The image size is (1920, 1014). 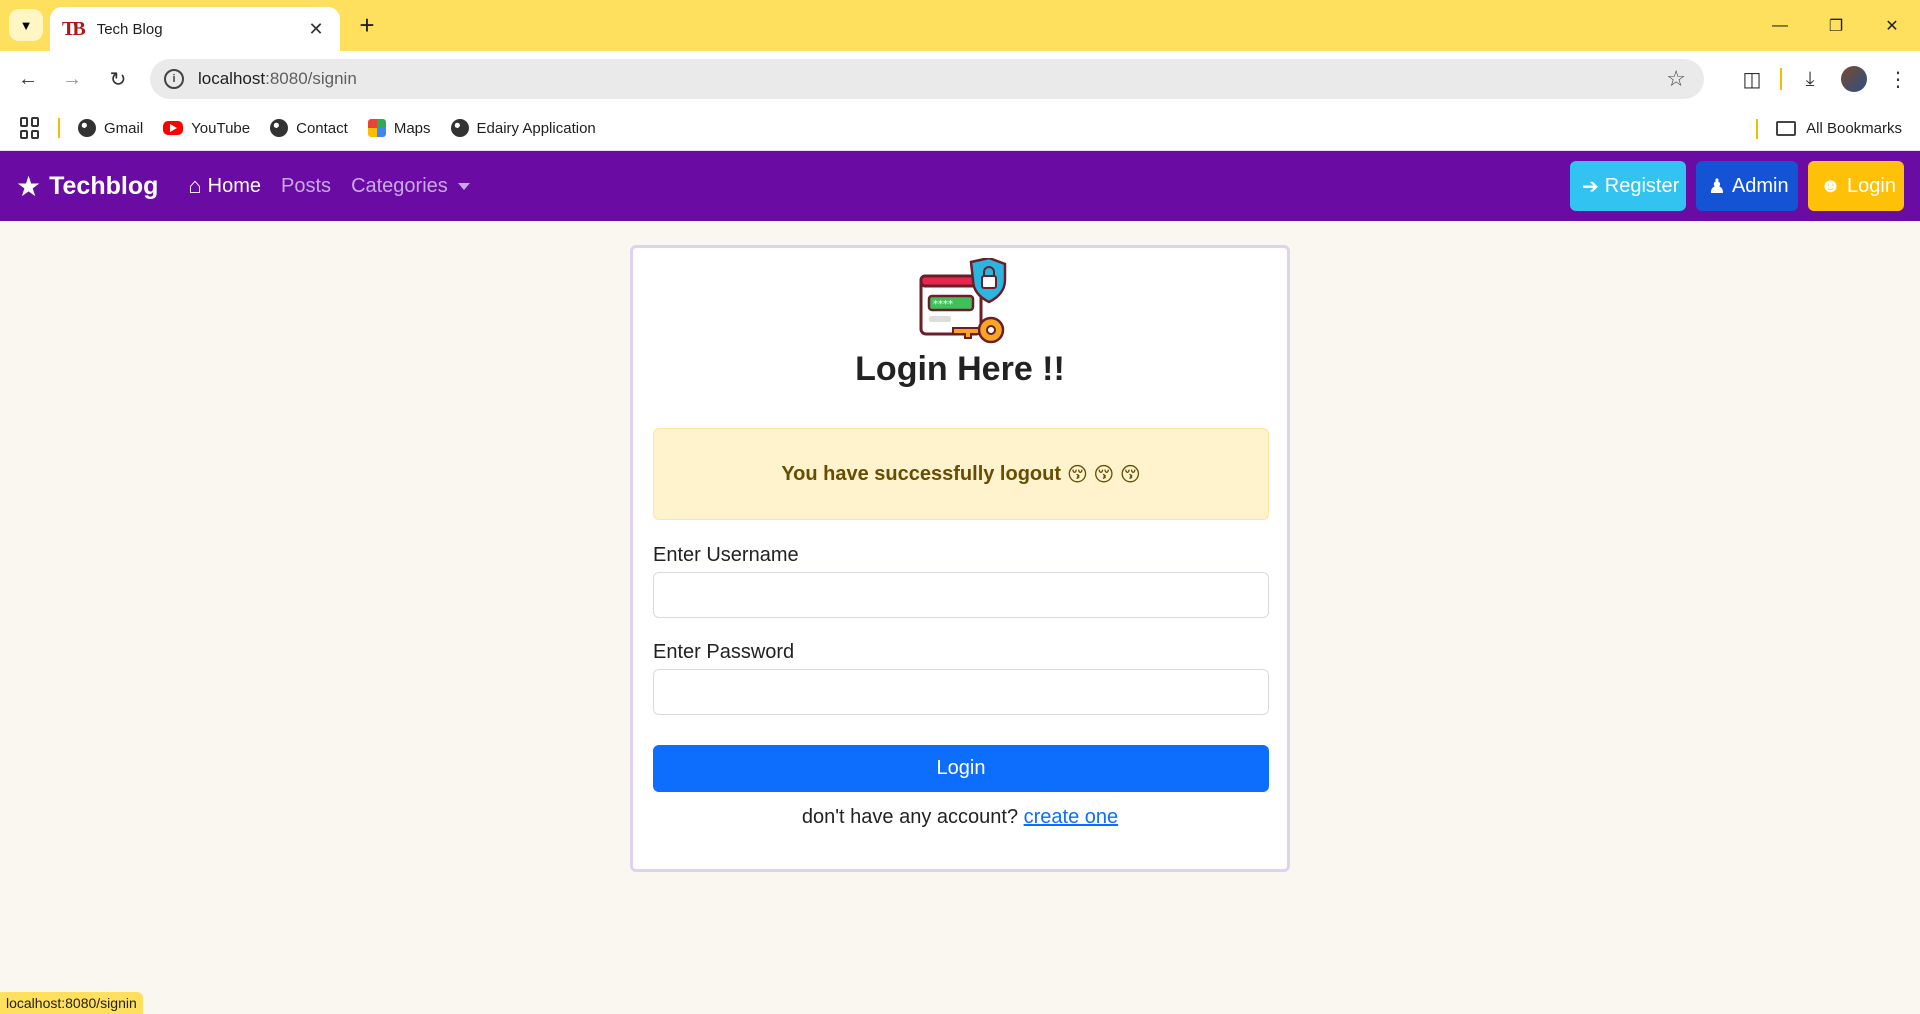 I want to click on home-icon: ⌂, so click(x=195, y=185).